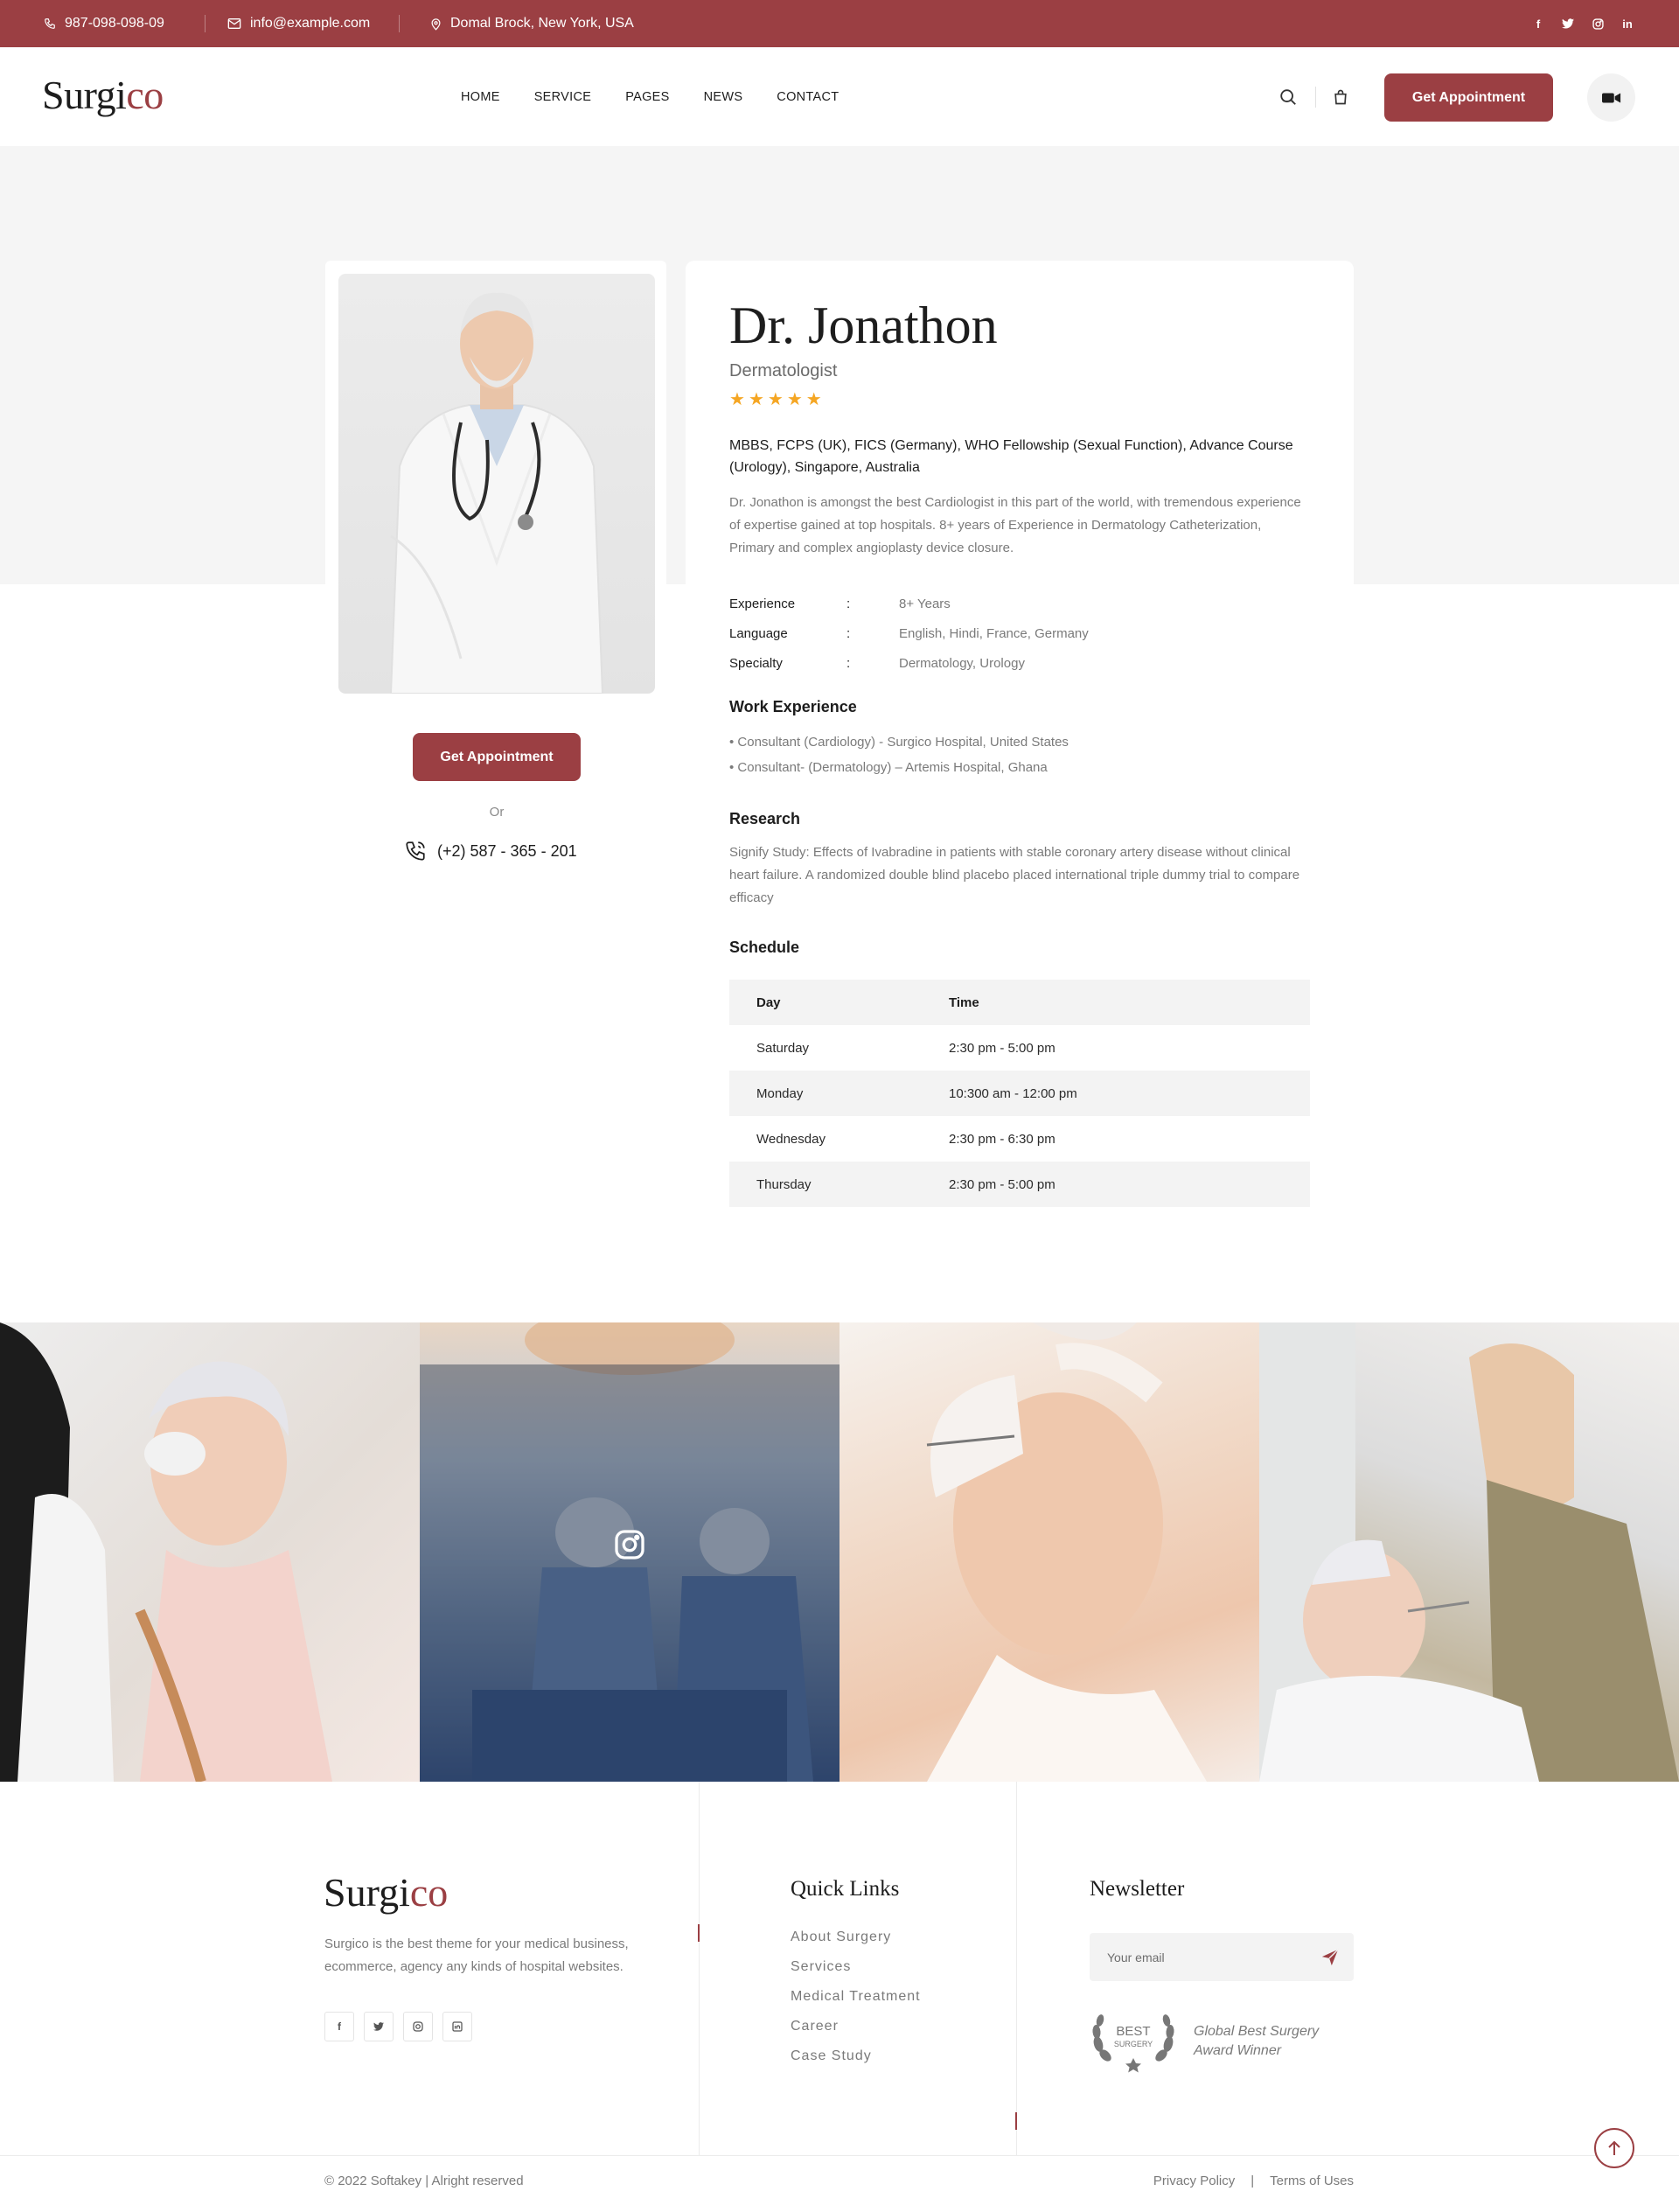 The height and width of the screenshot is (2212, 1679). I want to click on arrow-up-icon, so click(1614, 2147).